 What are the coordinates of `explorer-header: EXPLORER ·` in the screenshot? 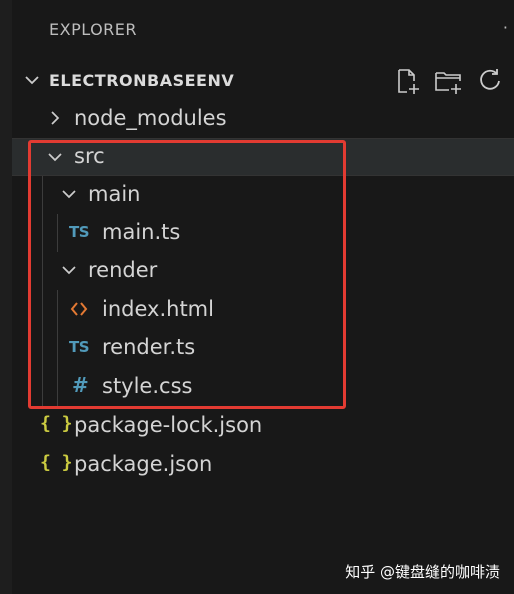 It's located at (263, 31).